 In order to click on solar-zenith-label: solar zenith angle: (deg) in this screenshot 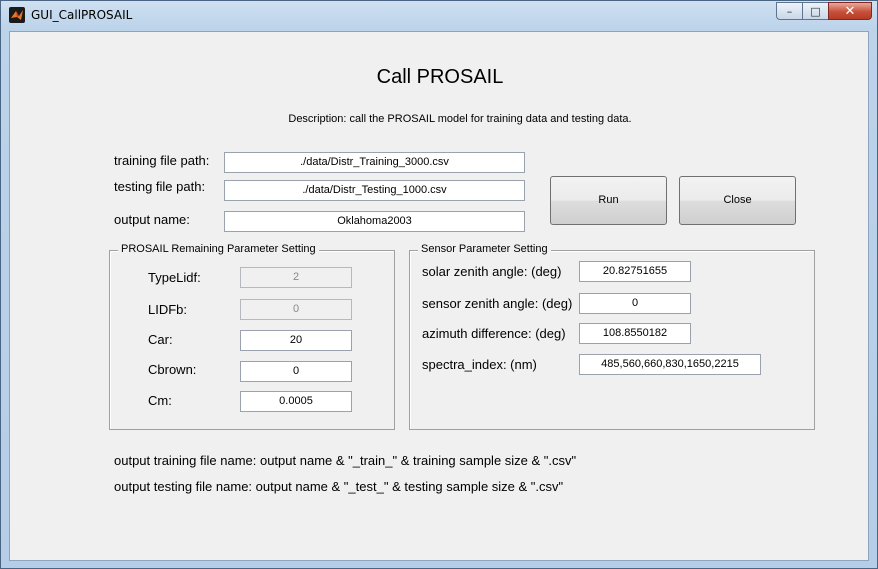, I will do `click(492, 271)`.